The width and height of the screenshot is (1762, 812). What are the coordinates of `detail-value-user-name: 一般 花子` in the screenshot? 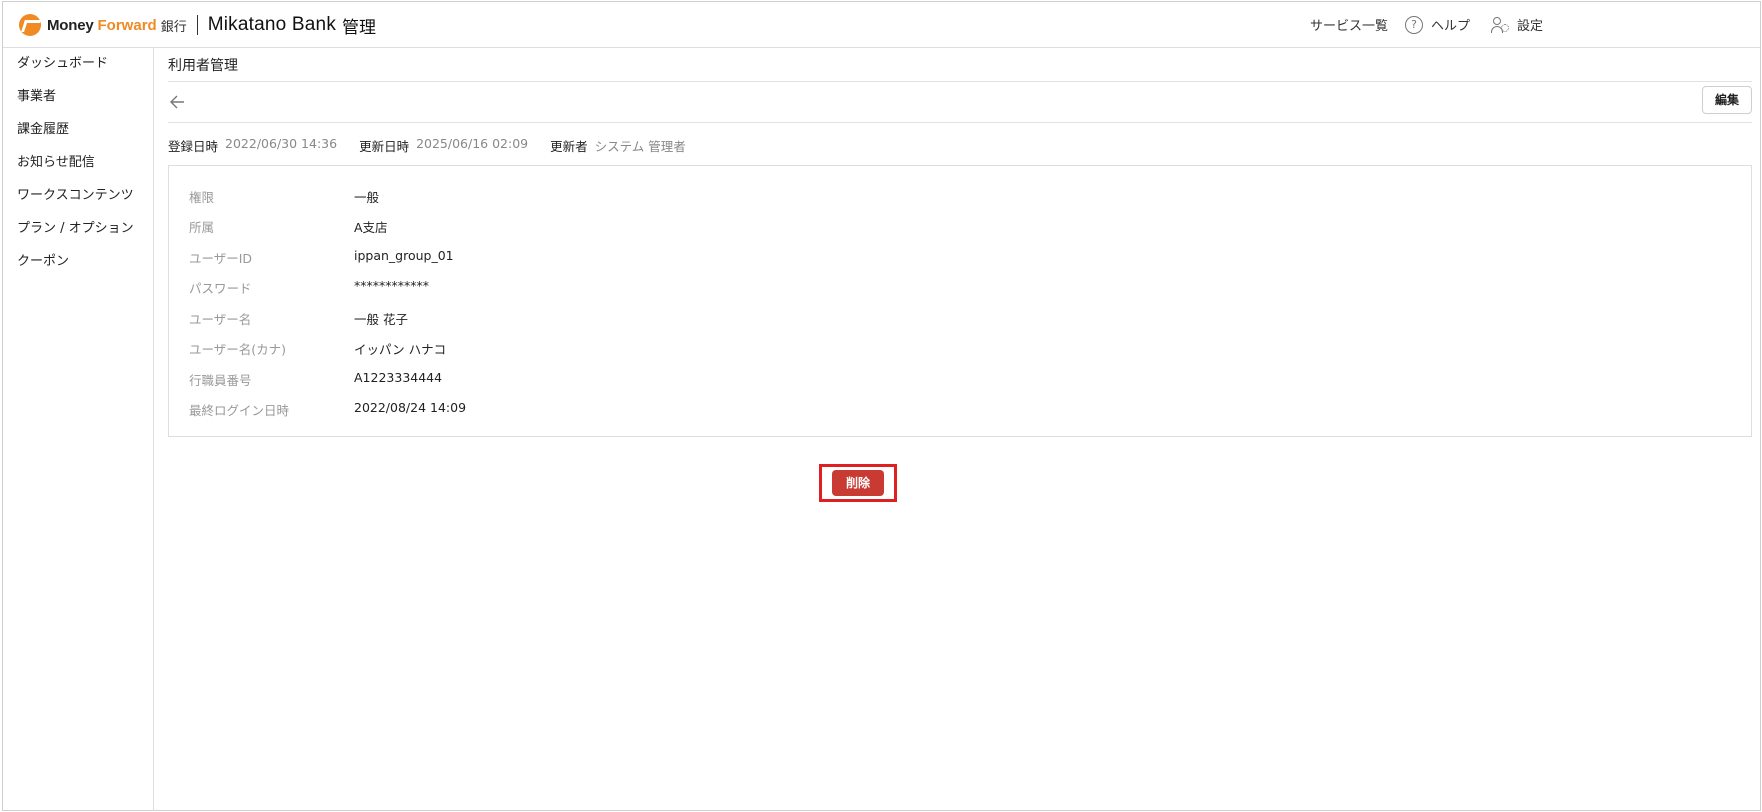 It's located at (381, 319).